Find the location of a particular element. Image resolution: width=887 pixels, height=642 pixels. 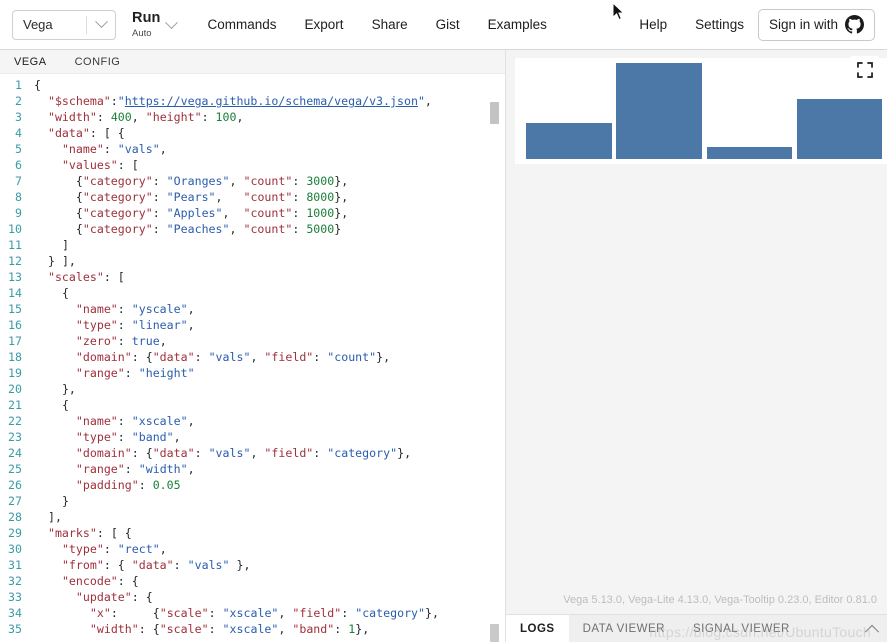

chart-card is located at coordinates (701, 111).